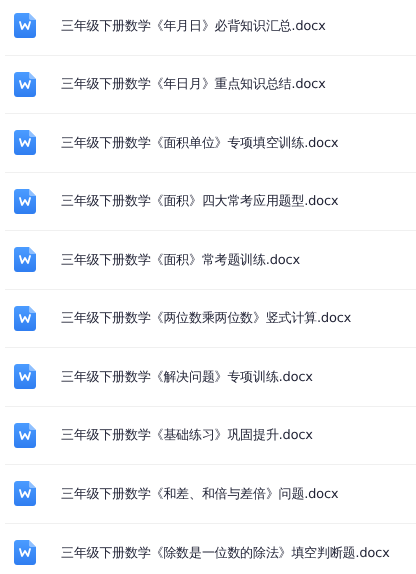 Image resolution: width=416 pixels, height=574 pixels. I want to click on file-name: 三年级下册数学《除数是一位数的除法》填空判断题.docx, so click(225, 553).